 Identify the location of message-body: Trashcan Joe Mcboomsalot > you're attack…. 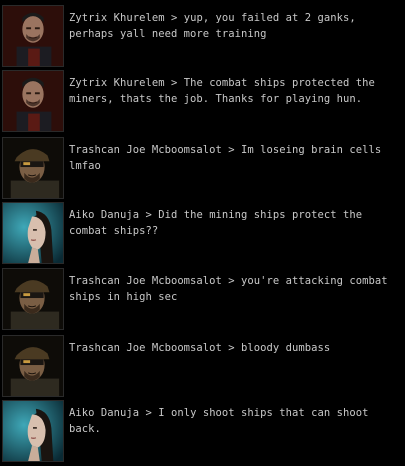
(234, 289).